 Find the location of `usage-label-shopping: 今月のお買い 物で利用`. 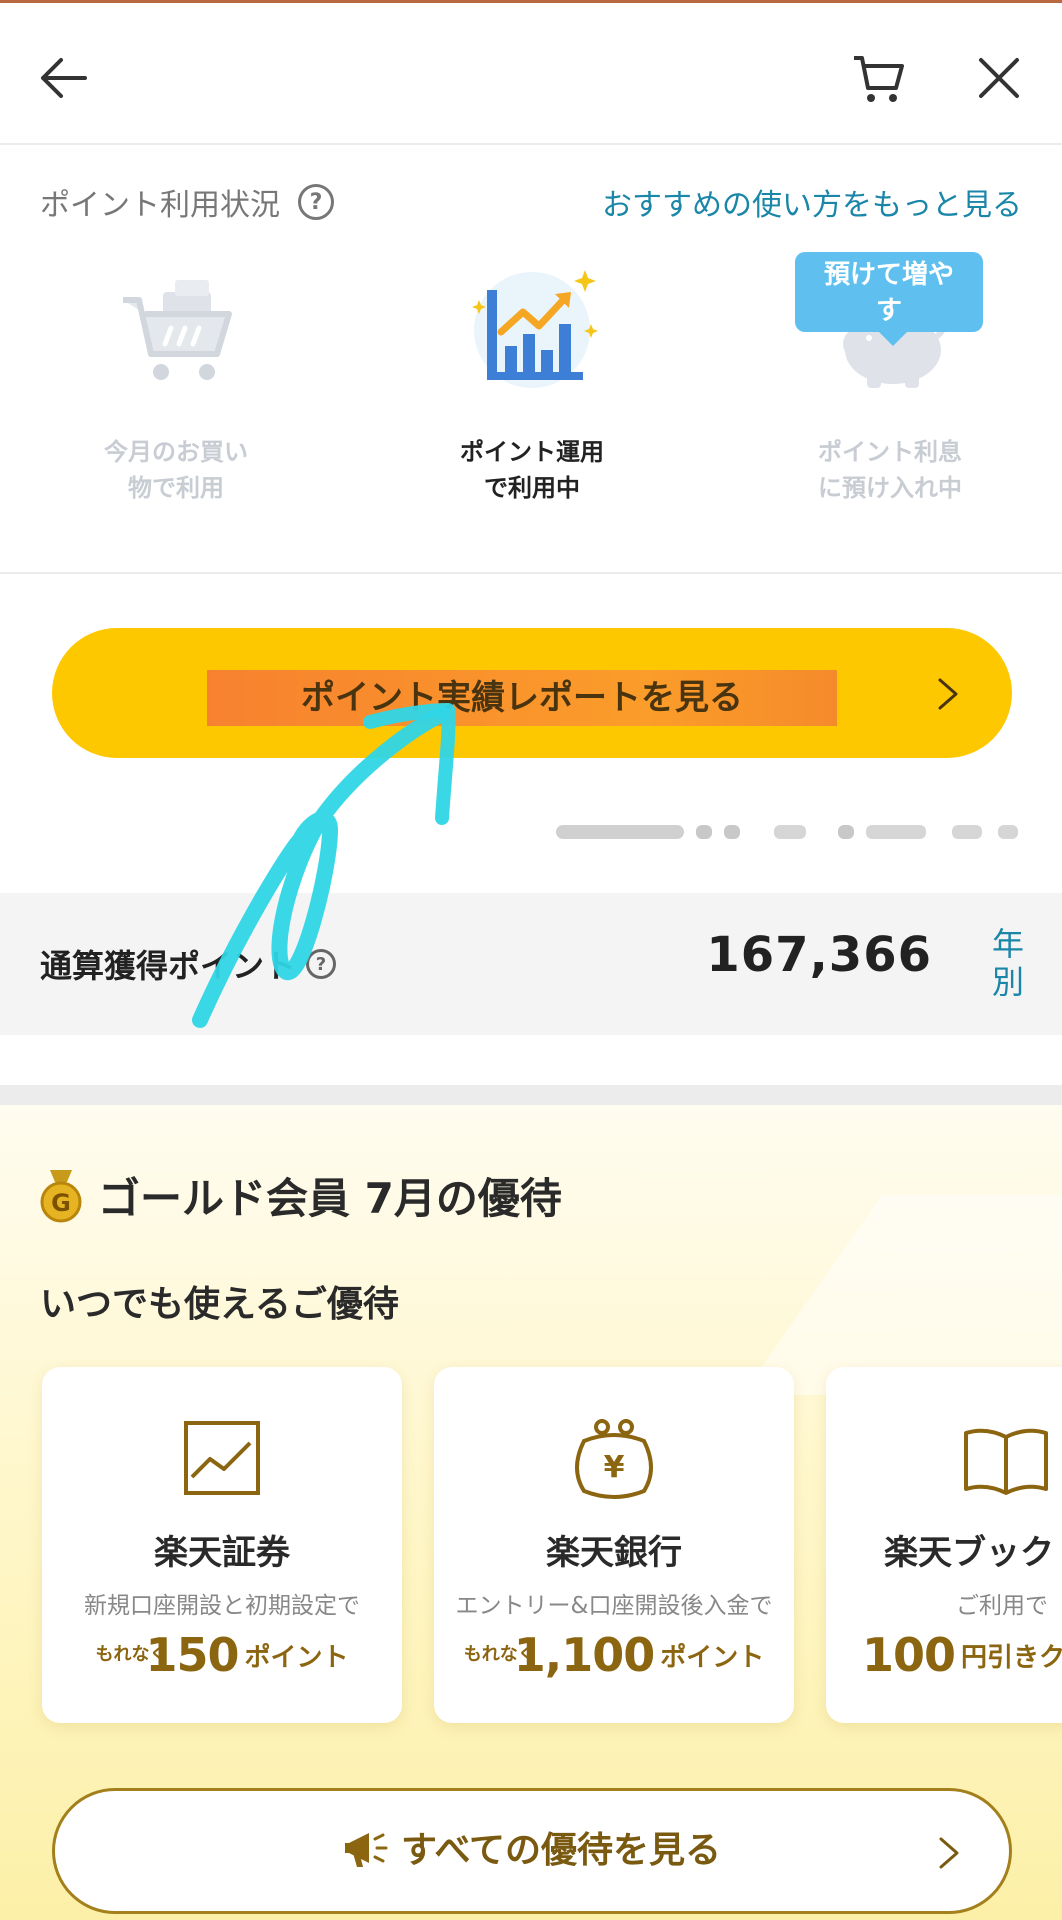

usage-label-shopping: 今月のお買い 物で利用 is located at coordinates (176, 470).